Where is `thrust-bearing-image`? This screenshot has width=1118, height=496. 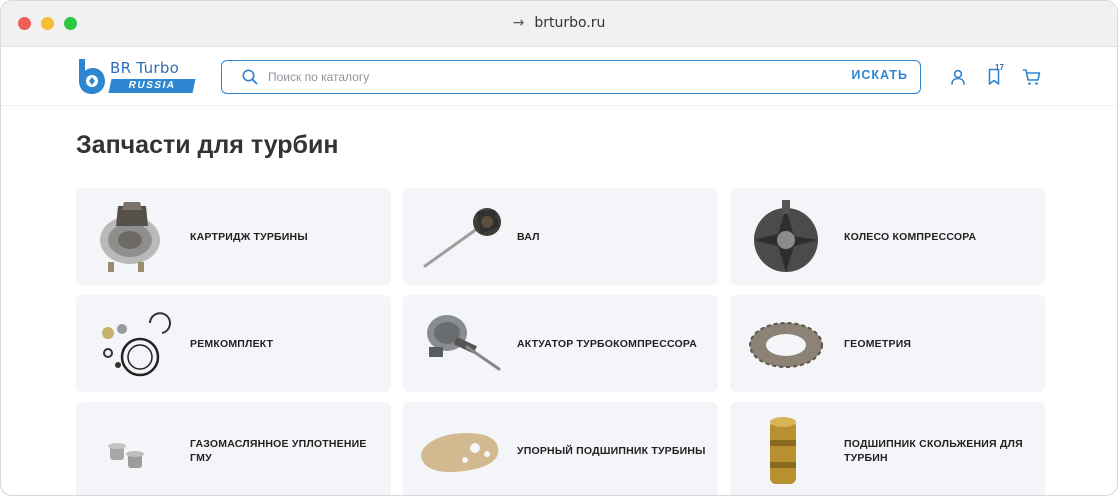 thrust-bearing-image is located at coordinates (460, 452).